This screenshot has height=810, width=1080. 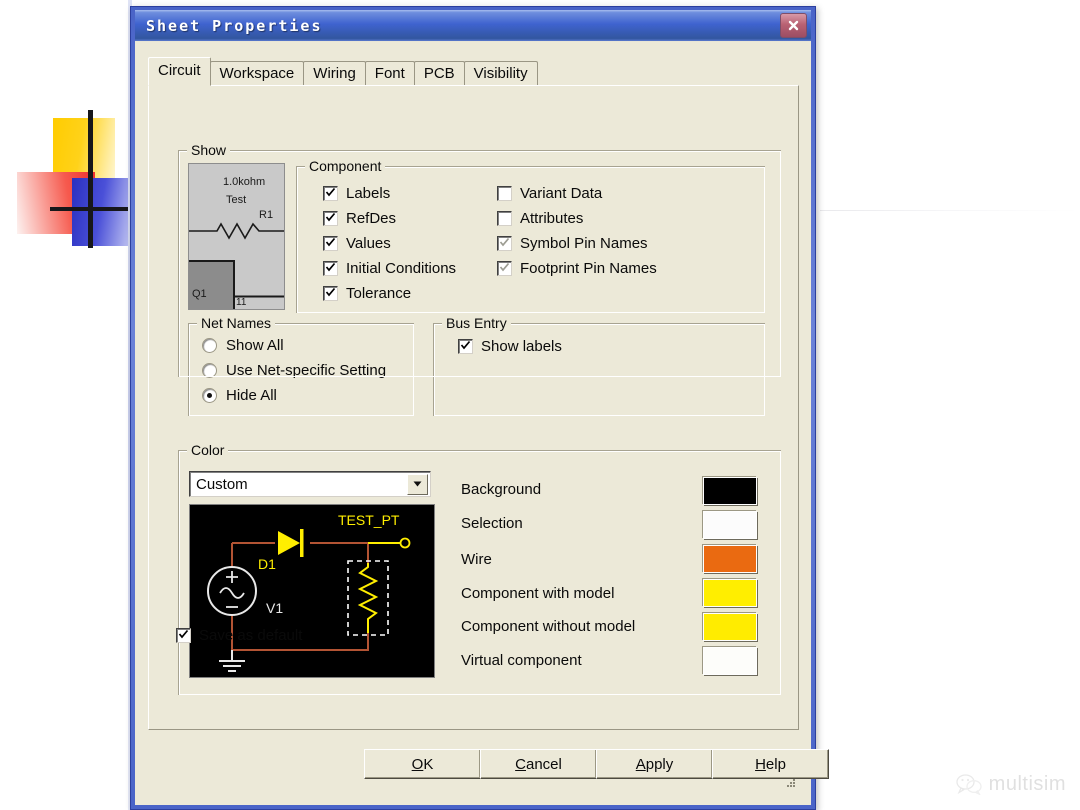 What do you see at coordinates (543, 764) in the screenshot?
I see `cancel-rest: ancel` at bounding box center [543, 764].